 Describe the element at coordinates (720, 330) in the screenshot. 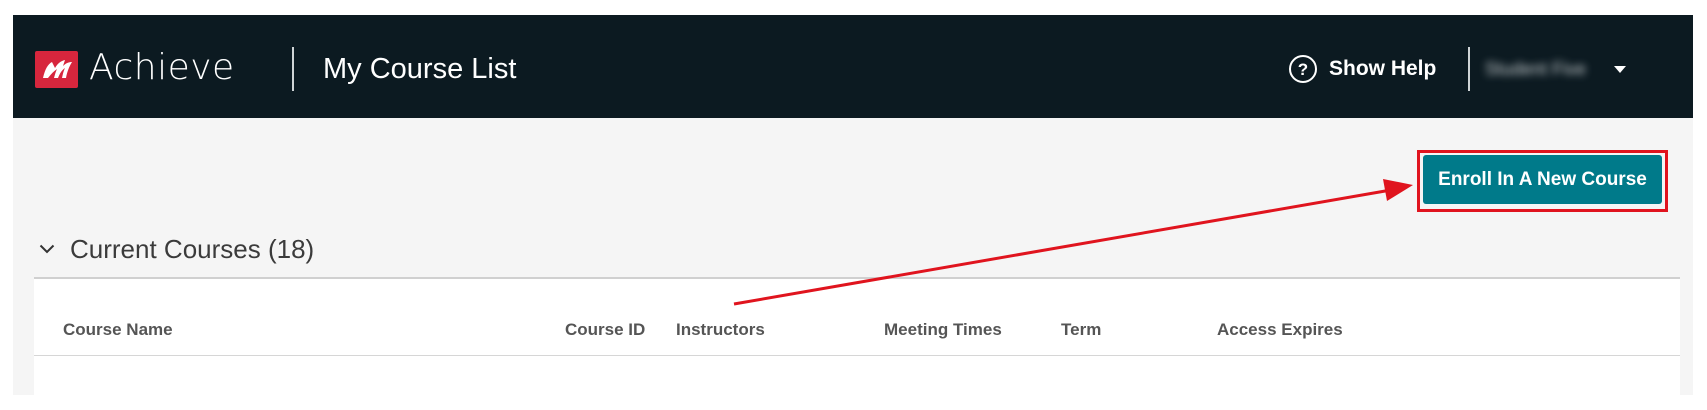

I see `column-header-instructors: Instructors` at that location.